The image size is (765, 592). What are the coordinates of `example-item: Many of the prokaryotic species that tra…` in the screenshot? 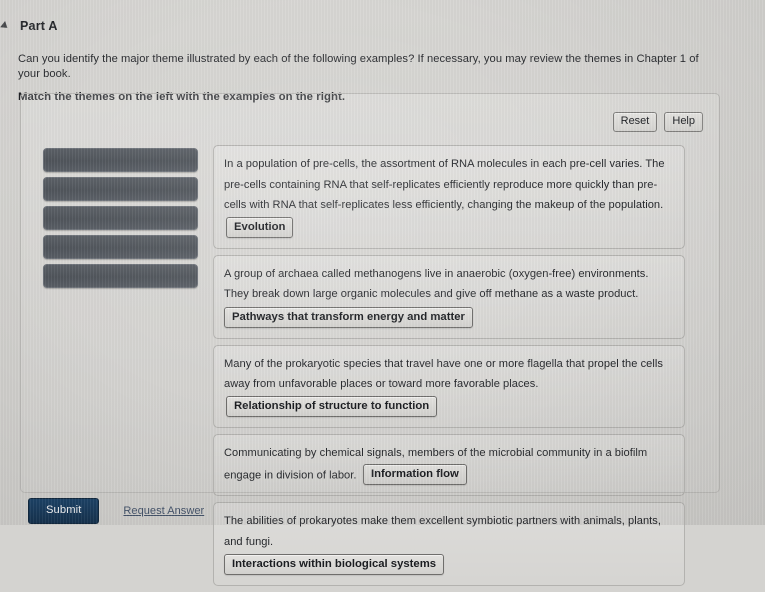 It's located at (449, 386).